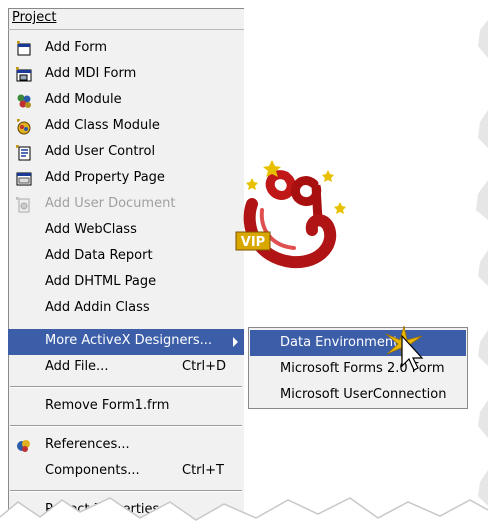  What do you see at coordinates (126, 19) in the screenshot?
I see `menubar: Project` at bounding box center [126, 19].